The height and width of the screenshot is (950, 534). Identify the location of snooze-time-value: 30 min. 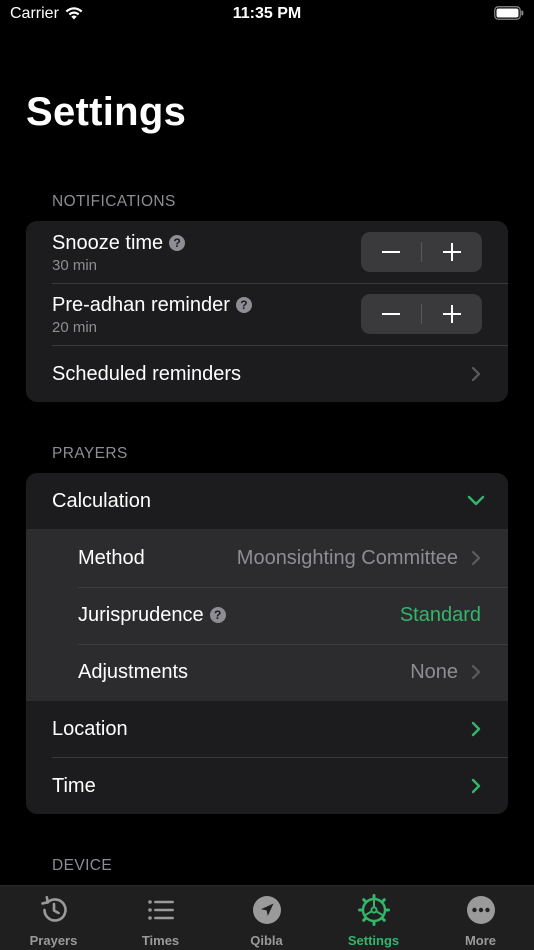
(75, 265).